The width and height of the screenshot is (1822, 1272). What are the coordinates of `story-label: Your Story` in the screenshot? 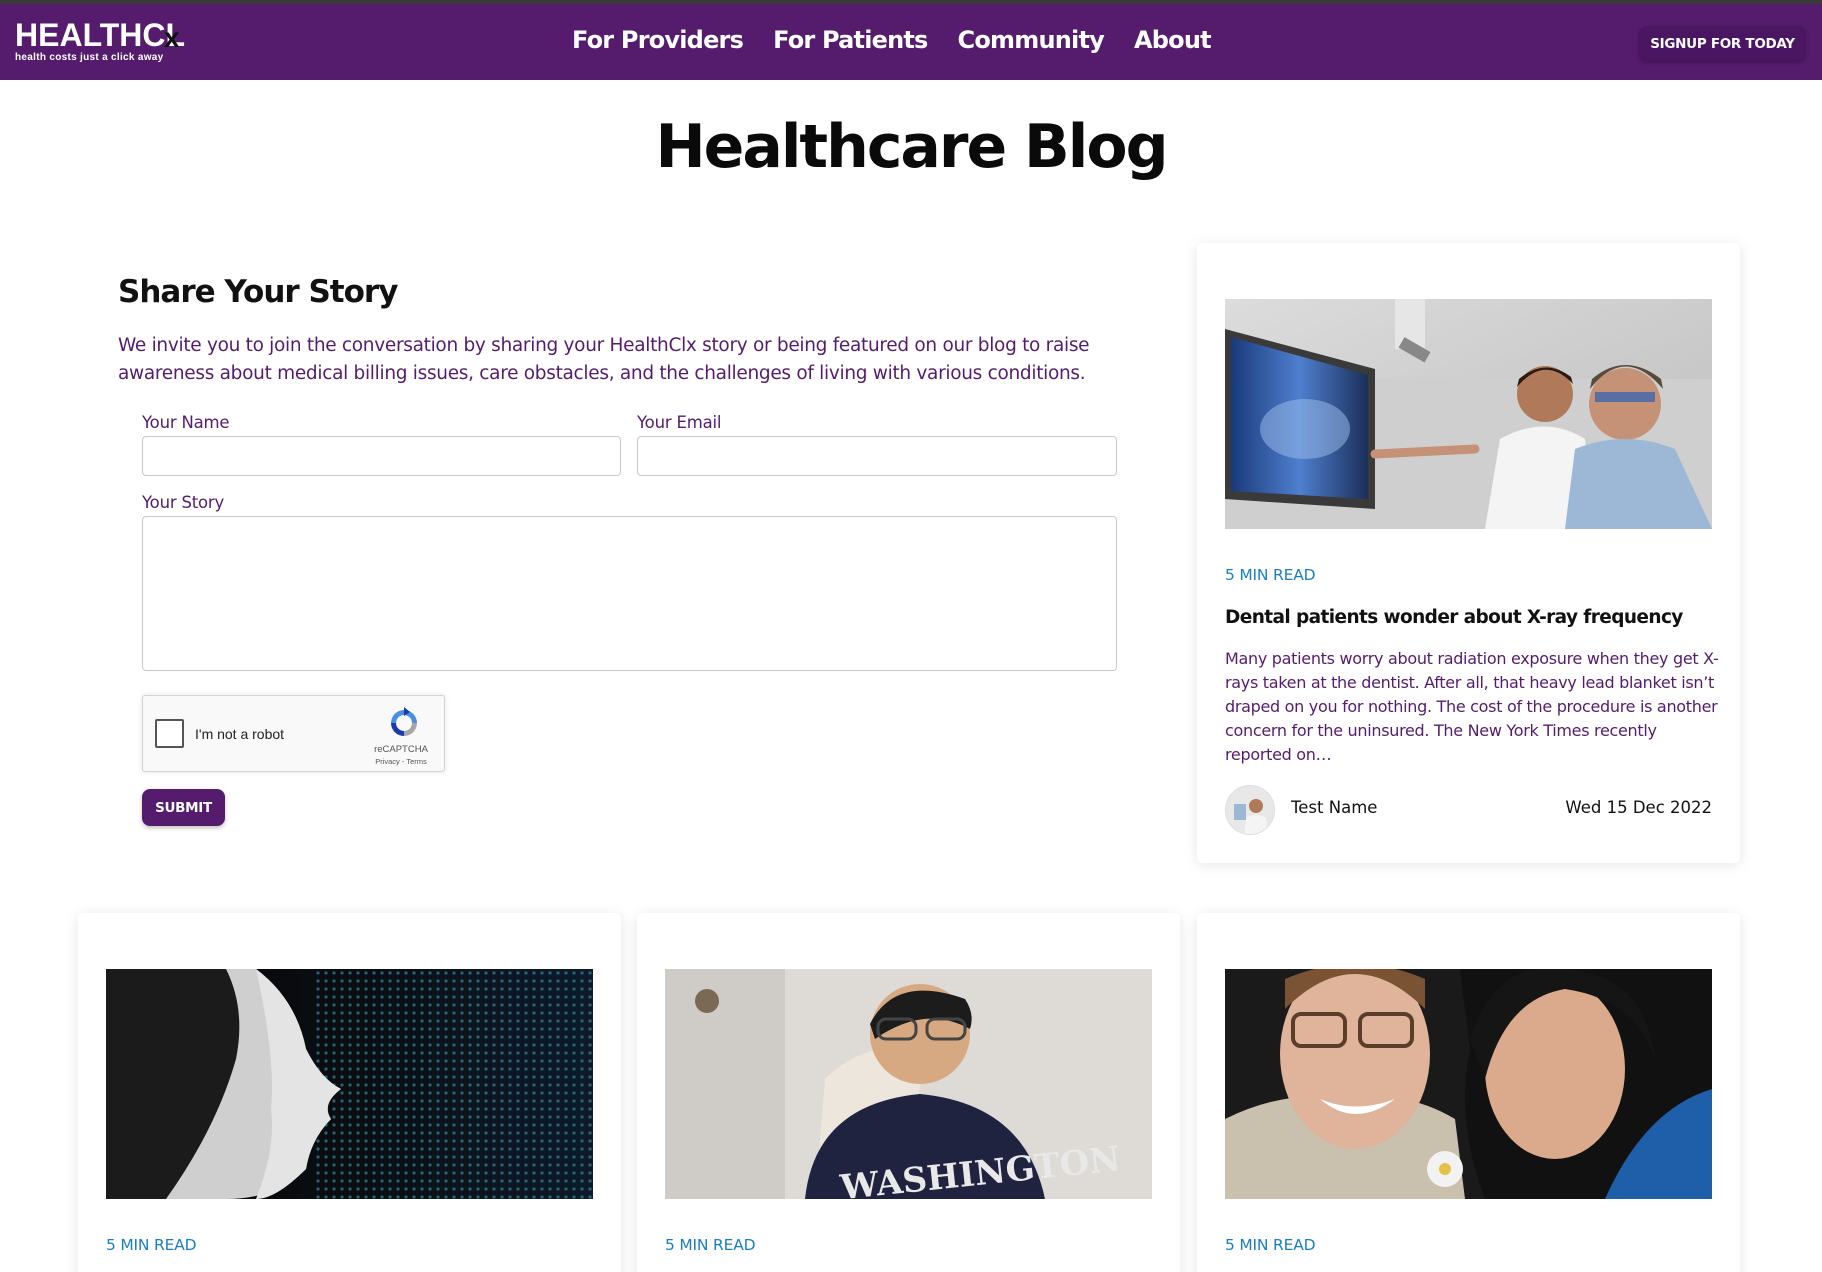 It's located at (183, 502).